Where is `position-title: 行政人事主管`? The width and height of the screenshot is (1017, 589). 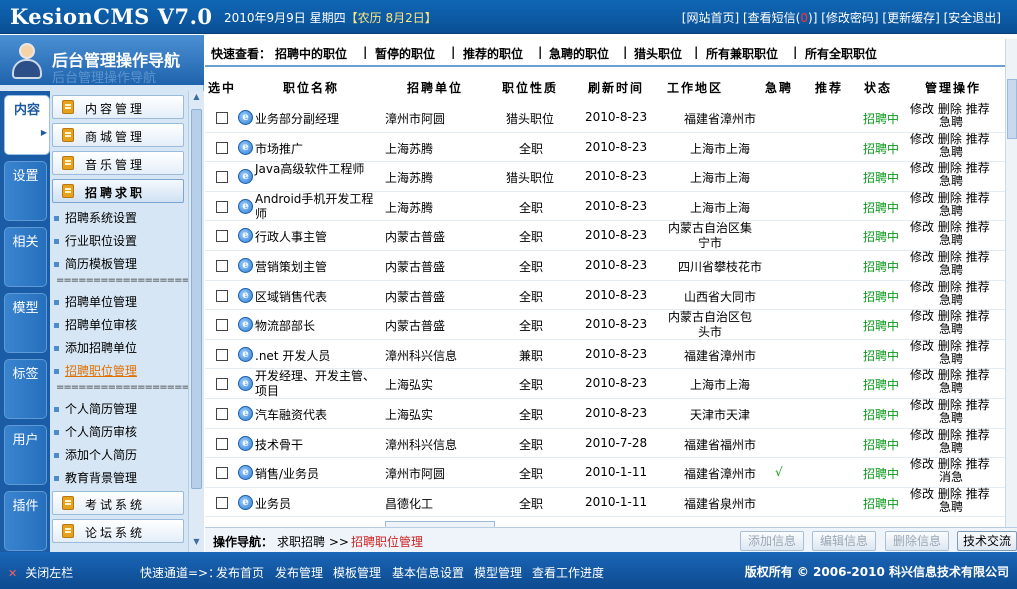 position-title: 行政人事主管 is located at coordinates (319, 236).